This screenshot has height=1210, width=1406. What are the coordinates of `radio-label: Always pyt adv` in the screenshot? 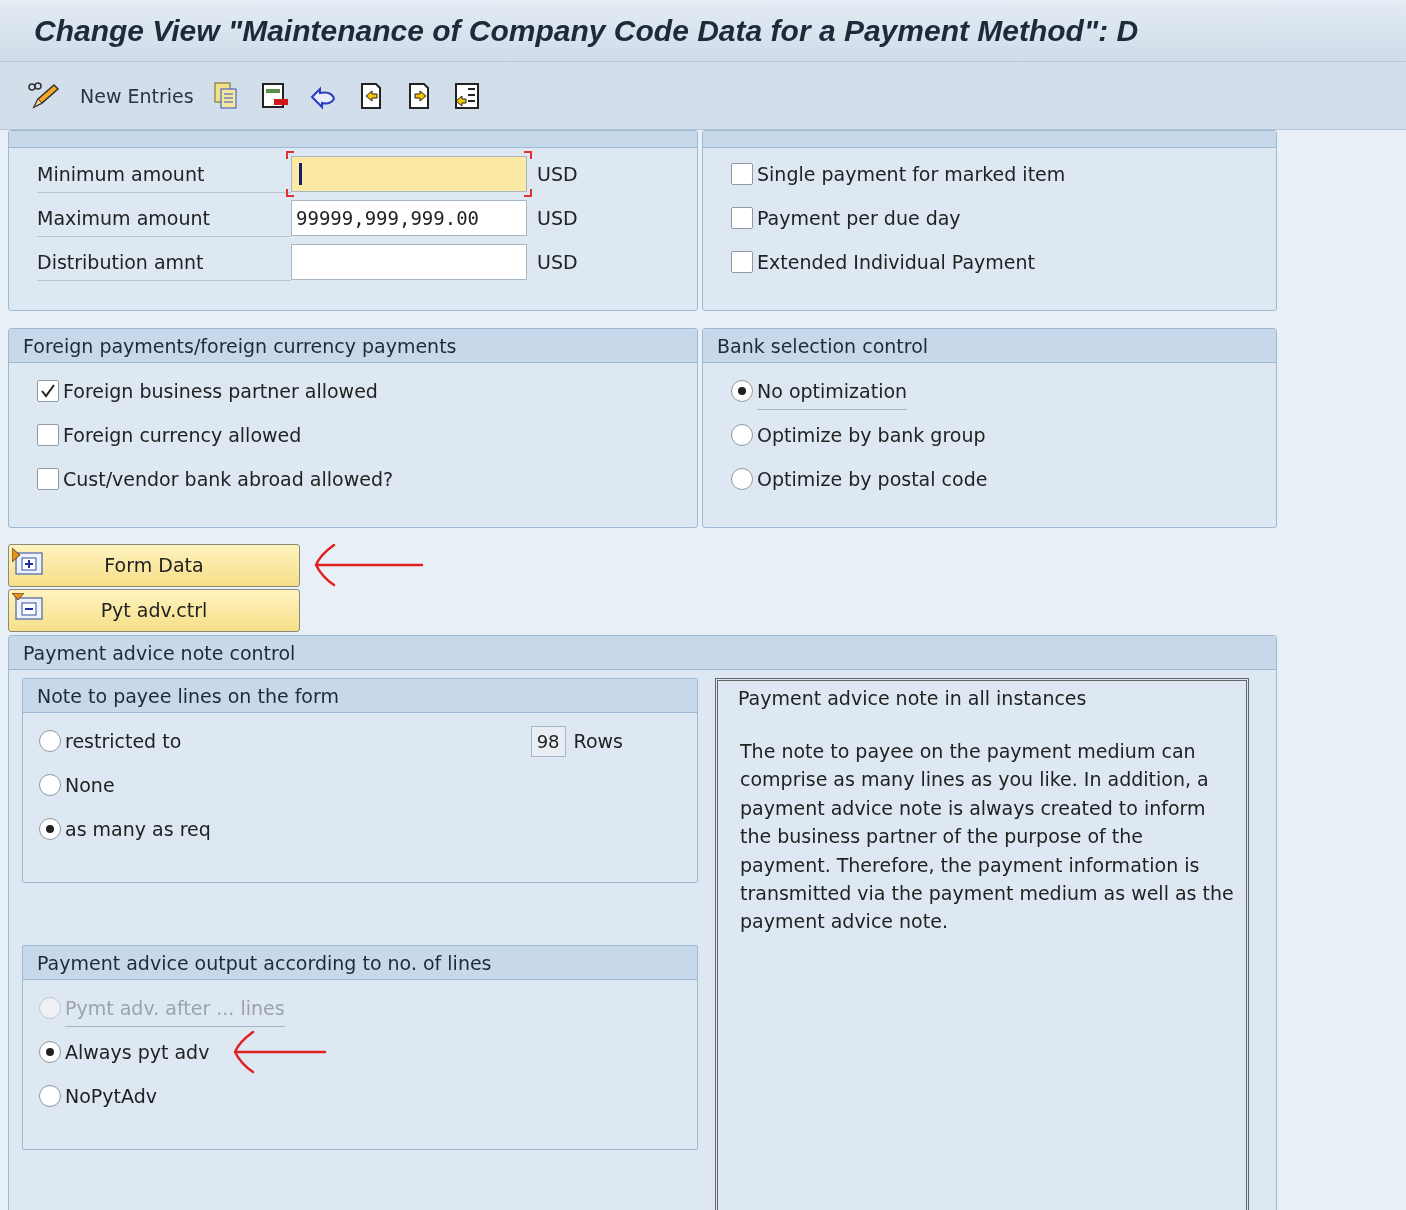 It's located at (137, 1052).